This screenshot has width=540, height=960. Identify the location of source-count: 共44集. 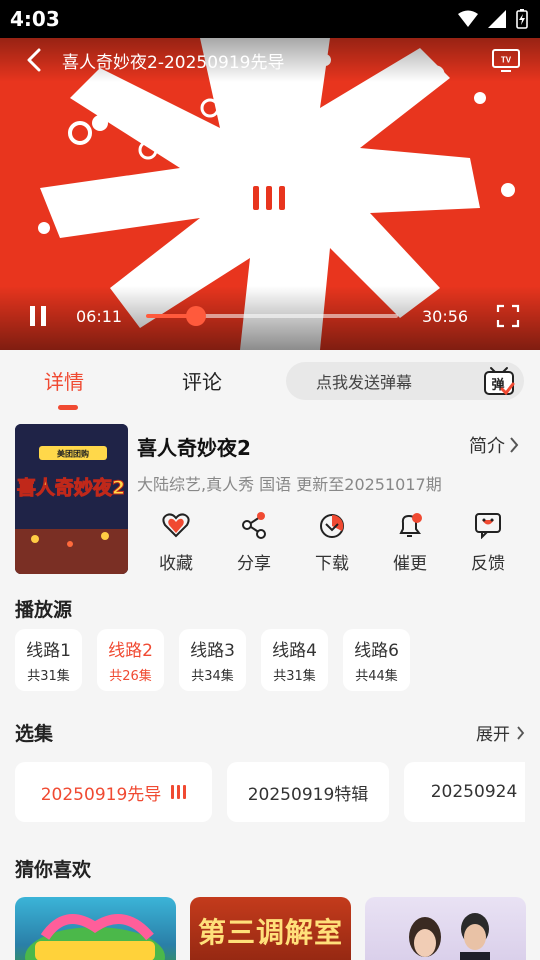
(376, 676).